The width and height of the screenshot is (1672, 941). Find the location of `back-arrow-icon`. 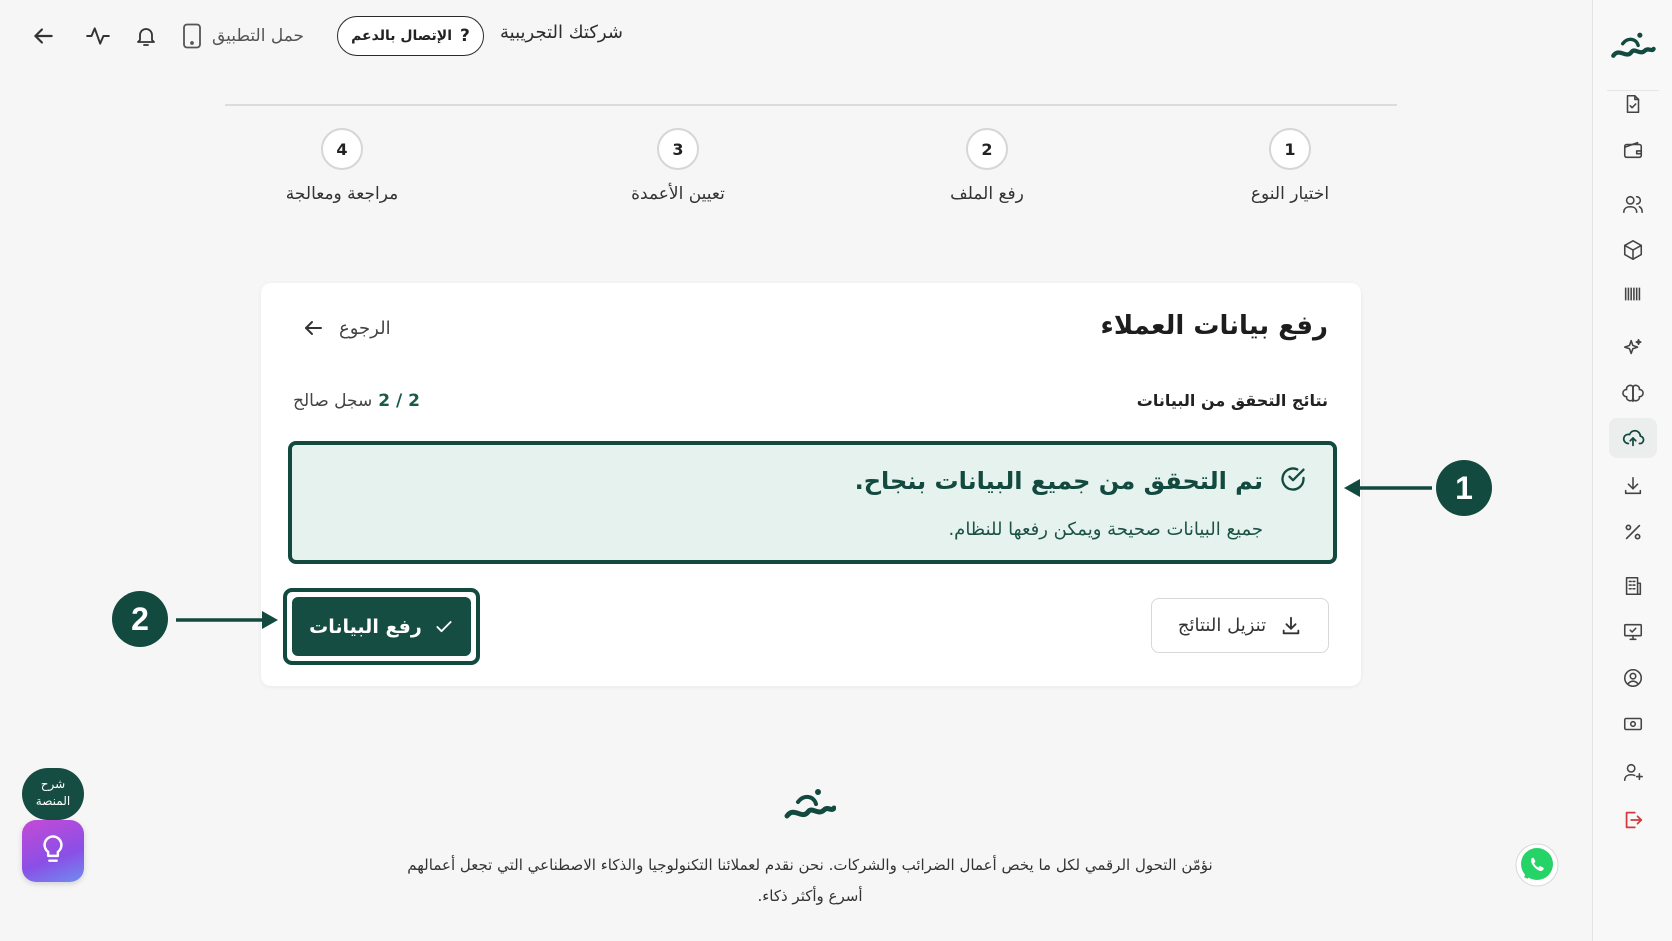

back-arrow-icon is located at coordinates (43, 36).